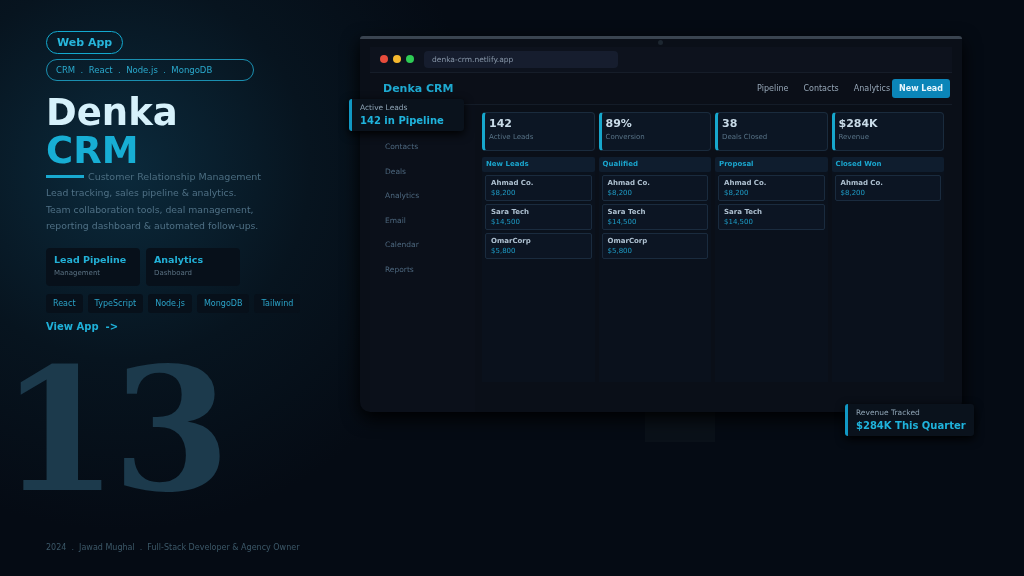 Image resolution: width=1024 pixels, height=576 pixels. What do you see at coordinates (82, 326) in the screenshot?
I see `view-app-link: View App ->` at bounding box center [82, 326].